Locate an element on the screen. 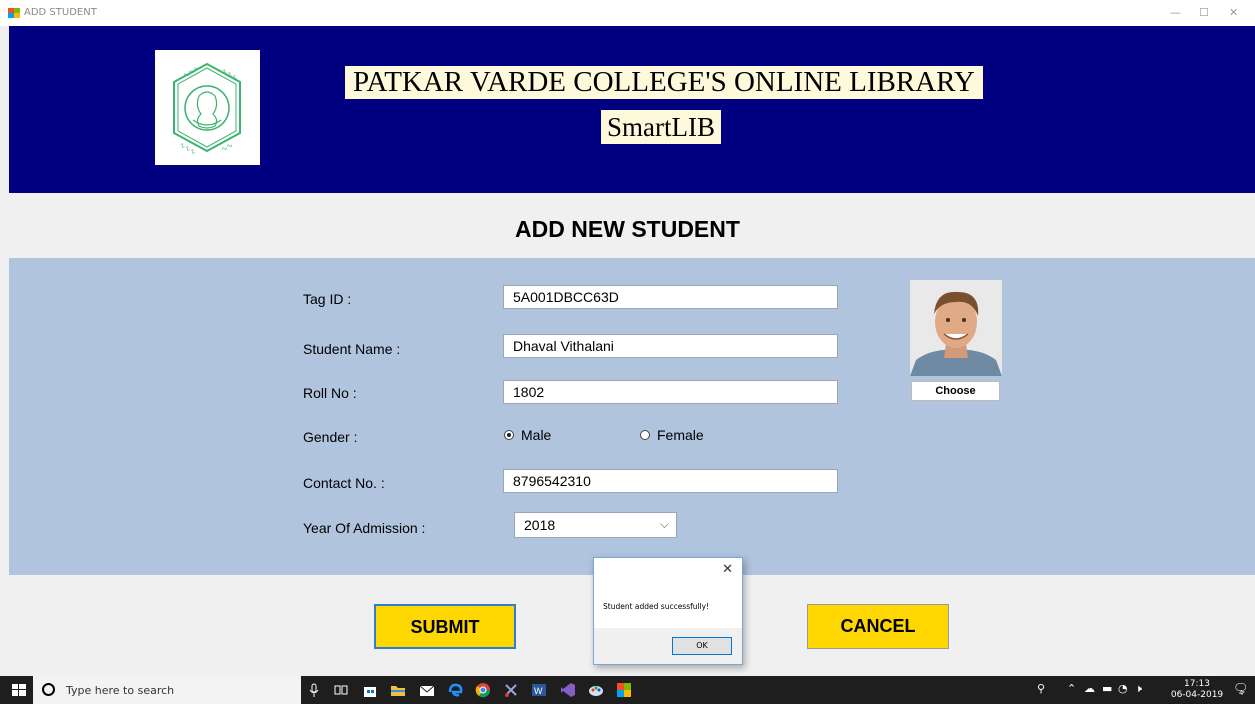 The height and width of the screenshot is (704, 1255). radio-unchecked-icon is located at coordinates (645, 435).